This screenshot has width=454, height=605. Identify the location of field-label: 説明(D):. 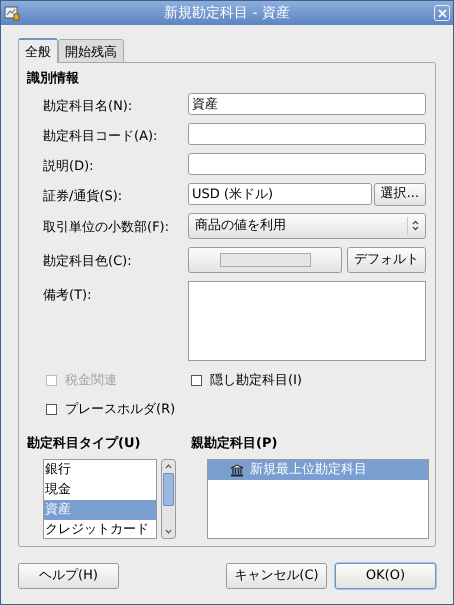
(68, 166).